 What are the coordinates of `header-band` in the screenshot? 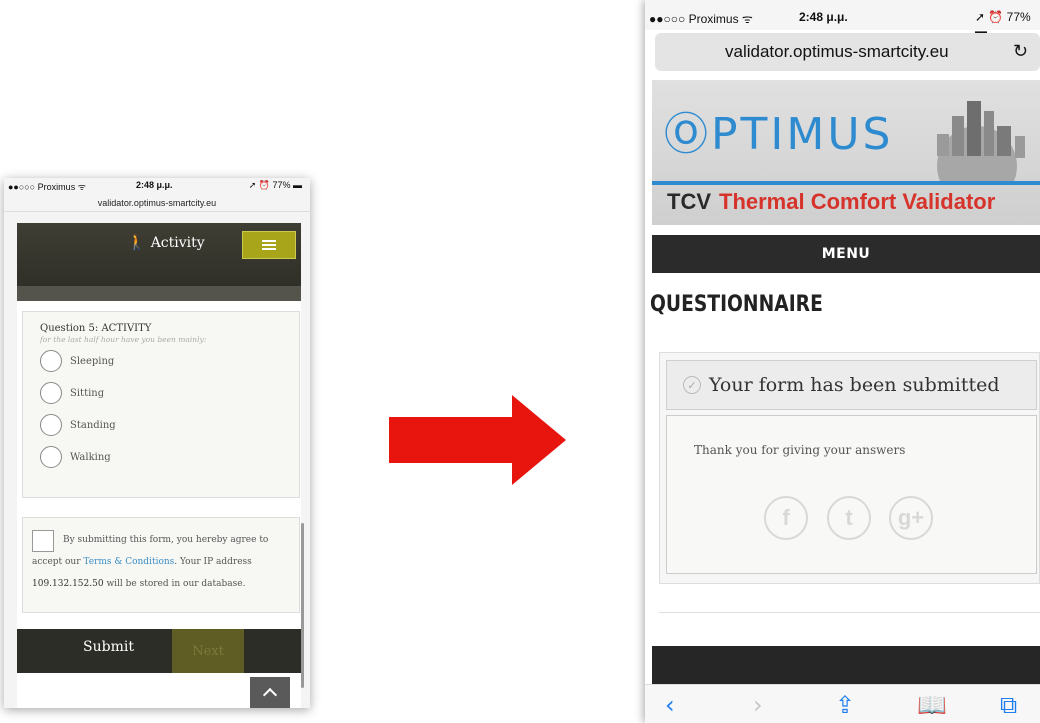 It's located at (159, 293).